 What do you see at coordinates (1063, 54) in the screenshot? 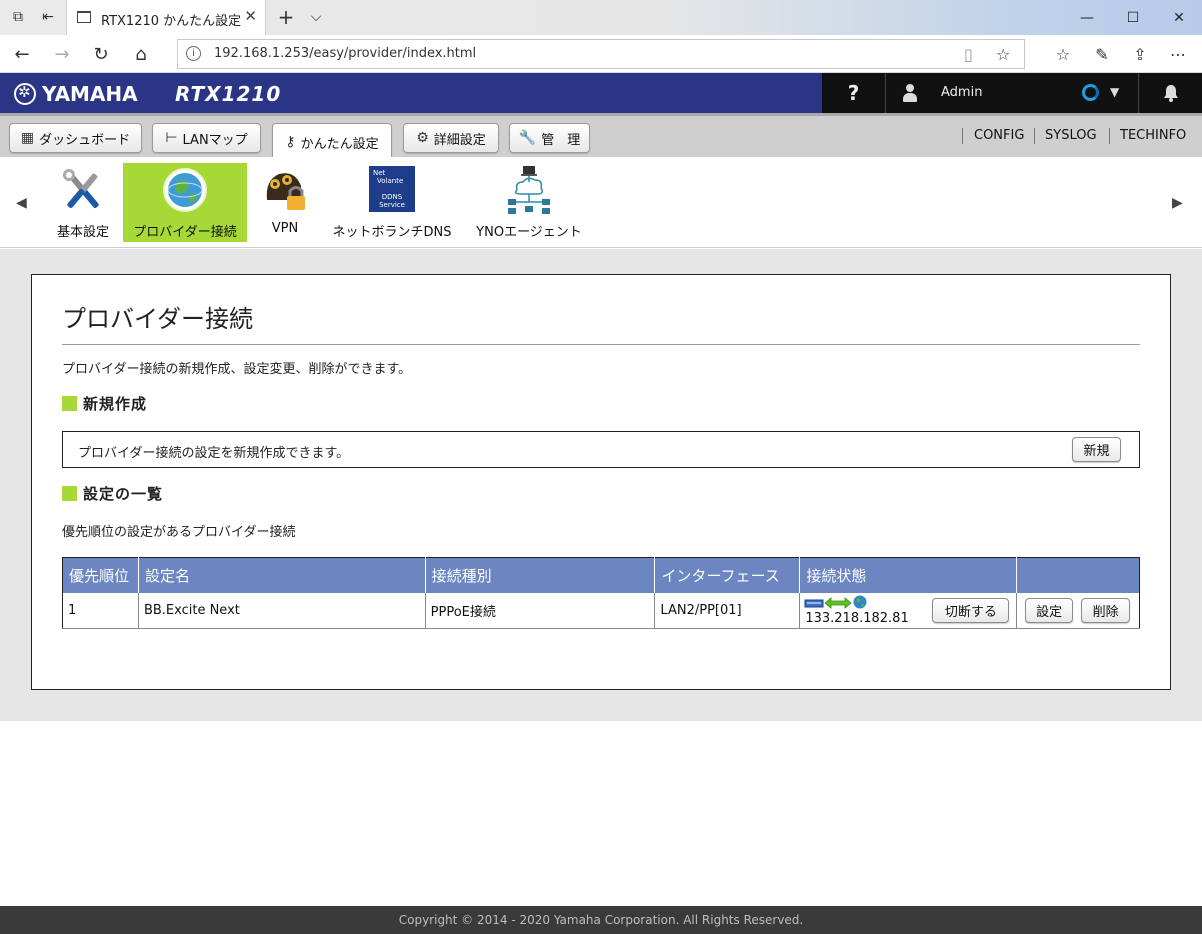
I see `favorites-icon: ☆` at bounding box center [1063, 54].